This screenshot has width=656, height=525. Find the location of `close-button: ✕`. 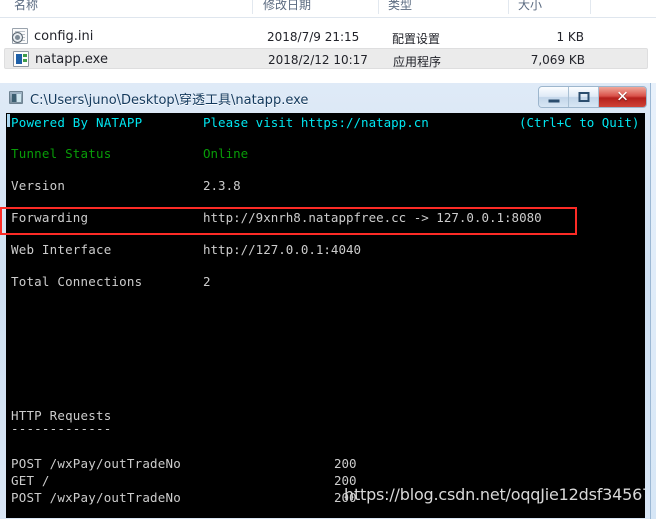

close-button: ✕ is located at coordinates (622, 97).